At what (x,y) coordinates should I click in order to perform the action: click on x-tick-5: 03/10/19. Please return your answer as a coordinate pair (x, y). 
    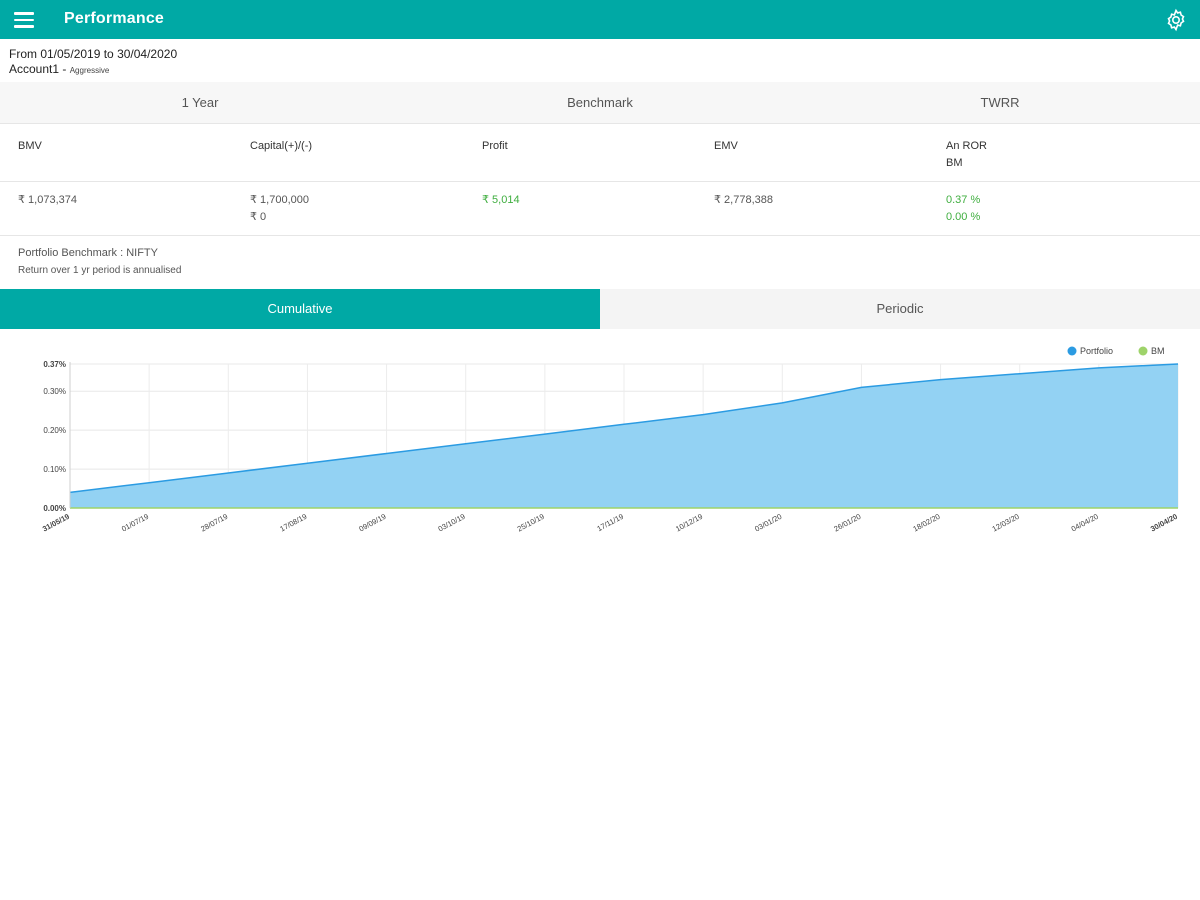
    Looking at the image, I should click on (452, 523).